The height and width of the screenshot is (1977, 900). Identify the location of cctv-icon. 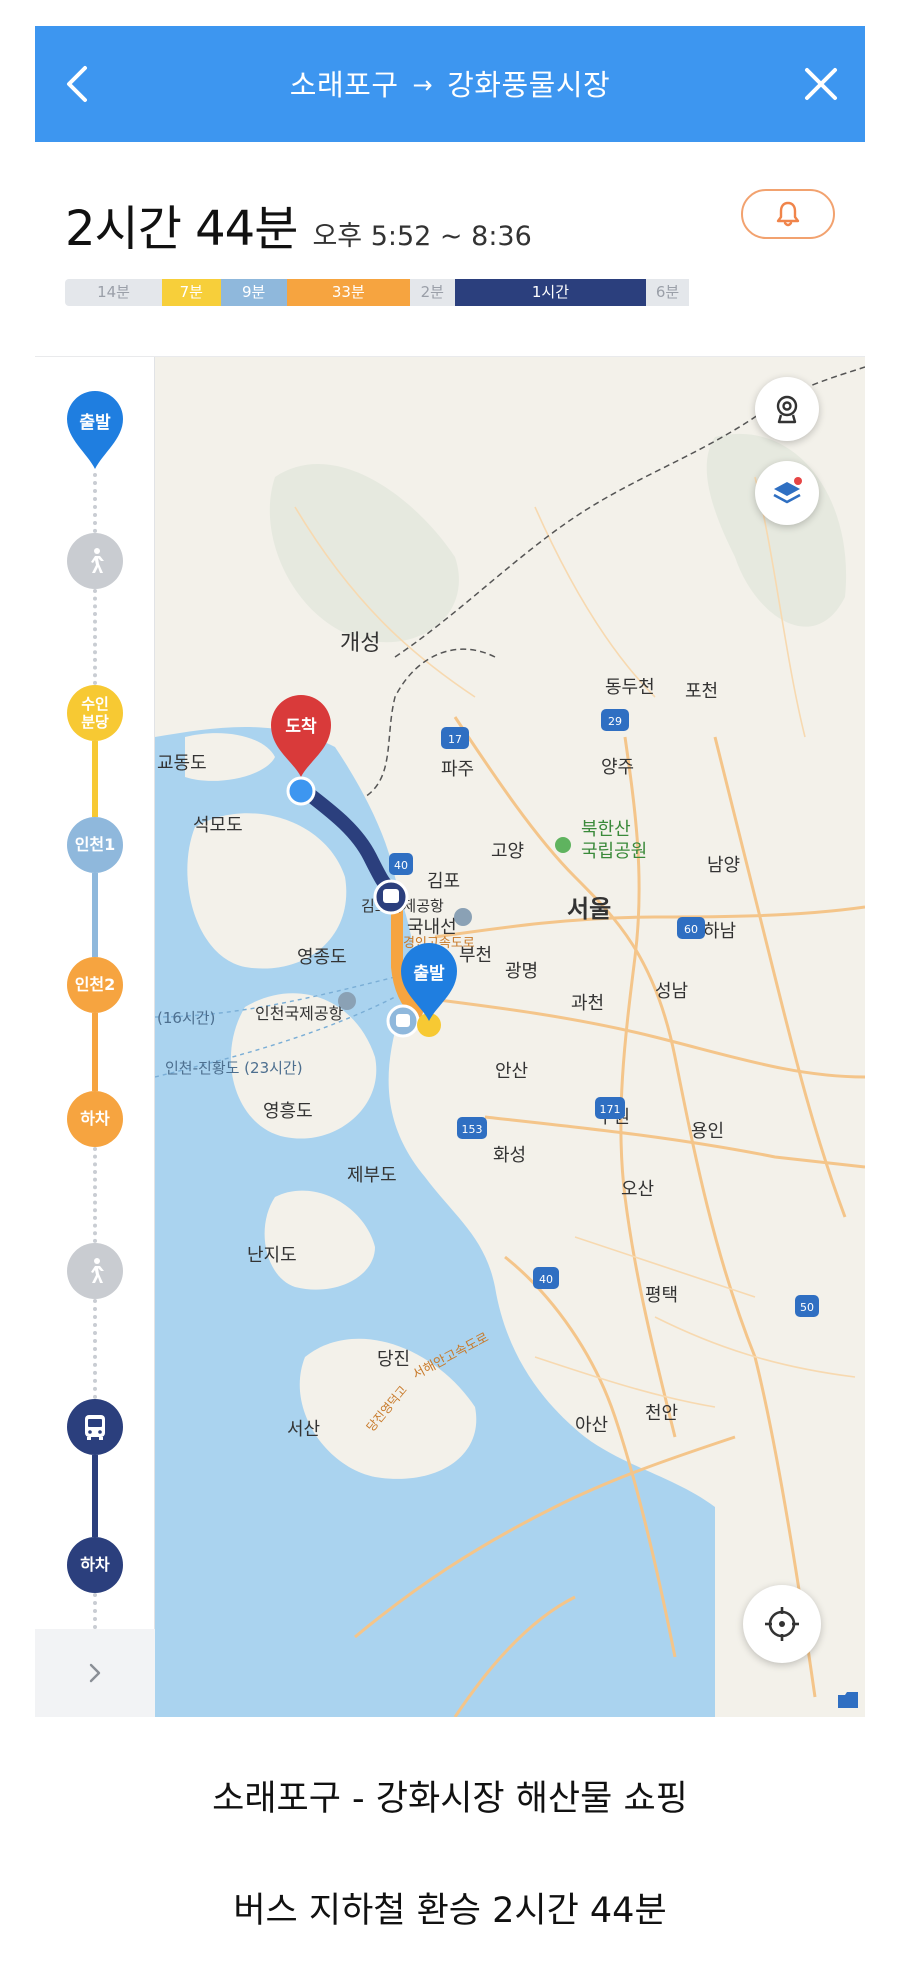
(787, 409).